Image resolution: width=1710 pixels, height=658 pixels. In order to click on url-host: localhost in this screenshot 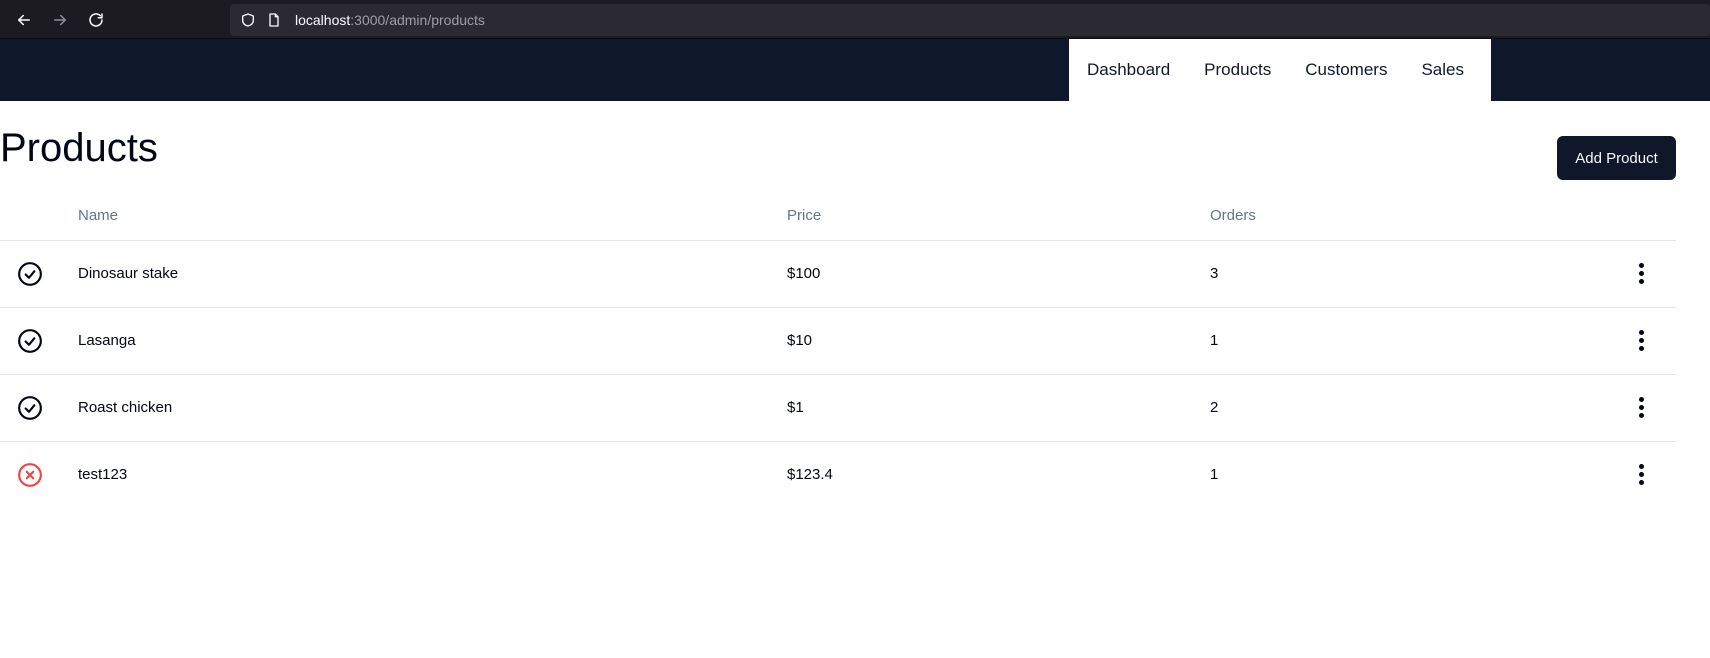, I will do `click(323, 20)`.